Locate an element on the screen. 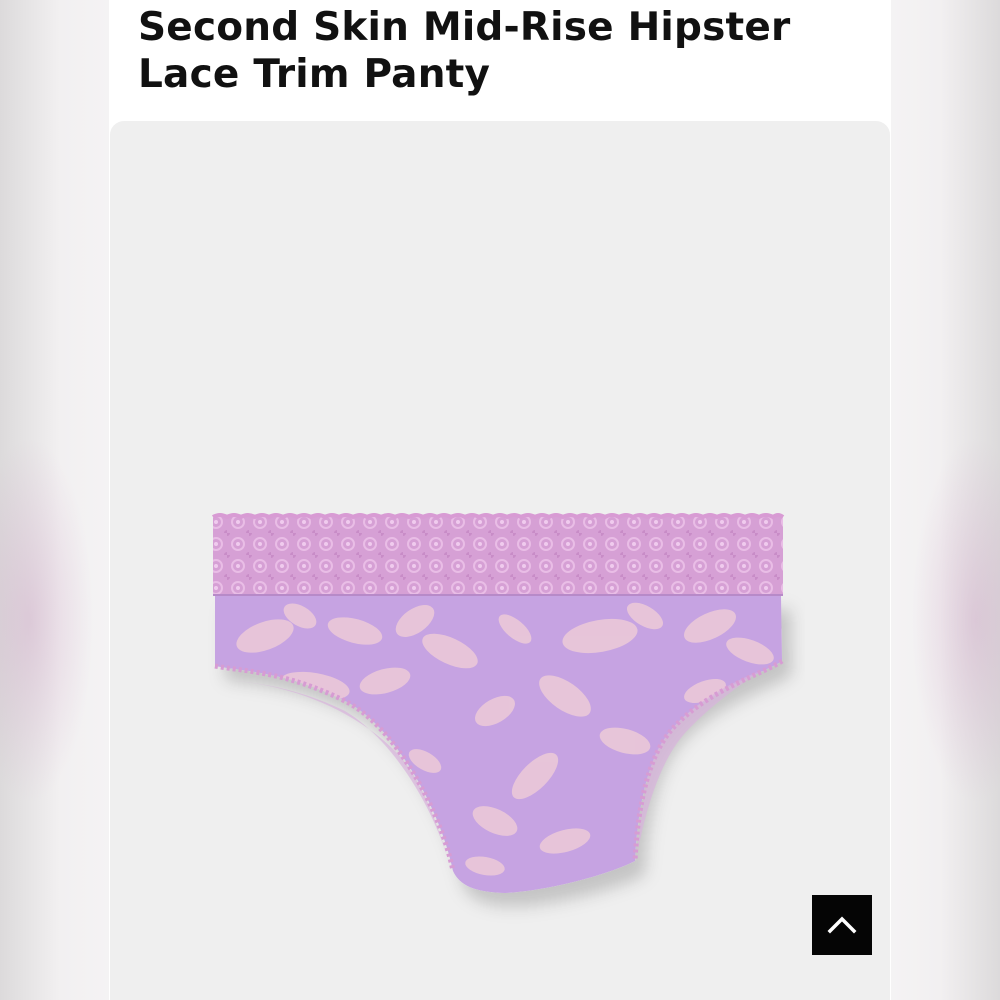 Image resolution: width=1000 pixels, height=1000 pixels. lace-waistband is located at coordinates (498, 556).